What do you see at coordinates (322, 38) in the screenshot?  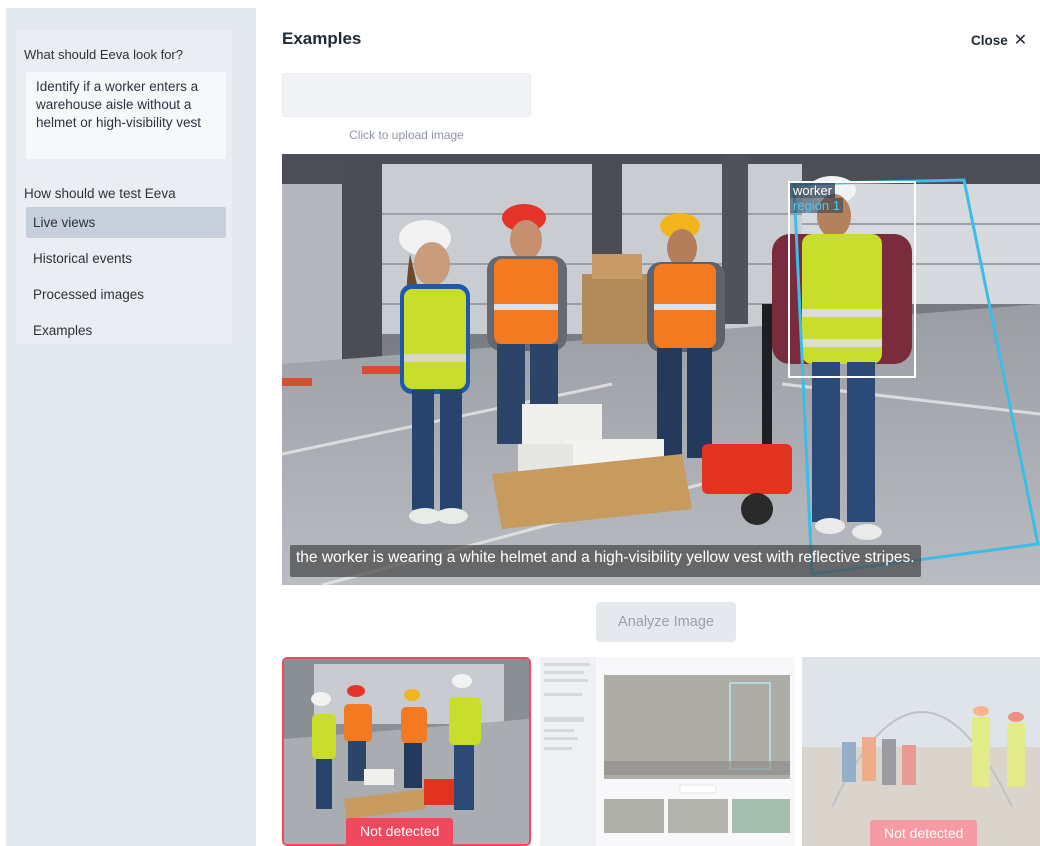 I see `page-title: Examples` at bounding box center [322, 38].